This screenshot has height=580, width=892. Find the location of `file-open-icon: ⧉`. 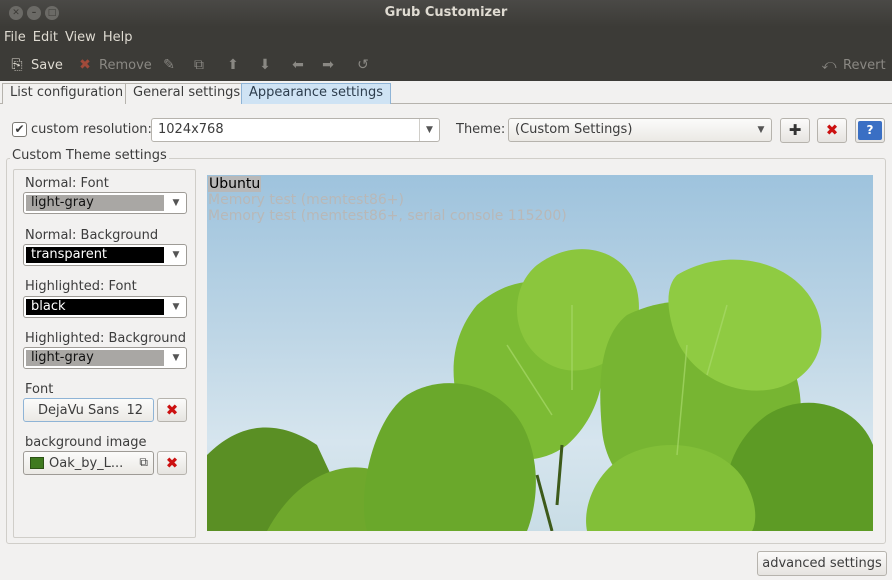

file-open-icon: ⧉ is located at coordinates (143, 462).